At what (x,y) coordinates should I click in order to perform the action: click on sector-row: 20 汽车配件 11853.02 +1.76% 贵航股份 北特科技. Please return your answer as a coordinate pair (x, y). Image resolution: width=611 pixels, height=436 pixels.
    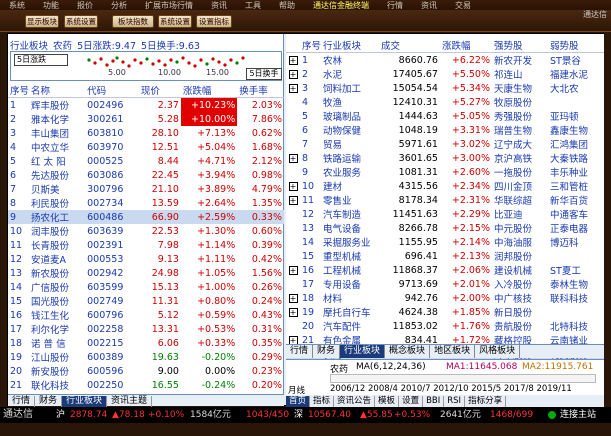
    Looking at the image, I should click on (445, 326).